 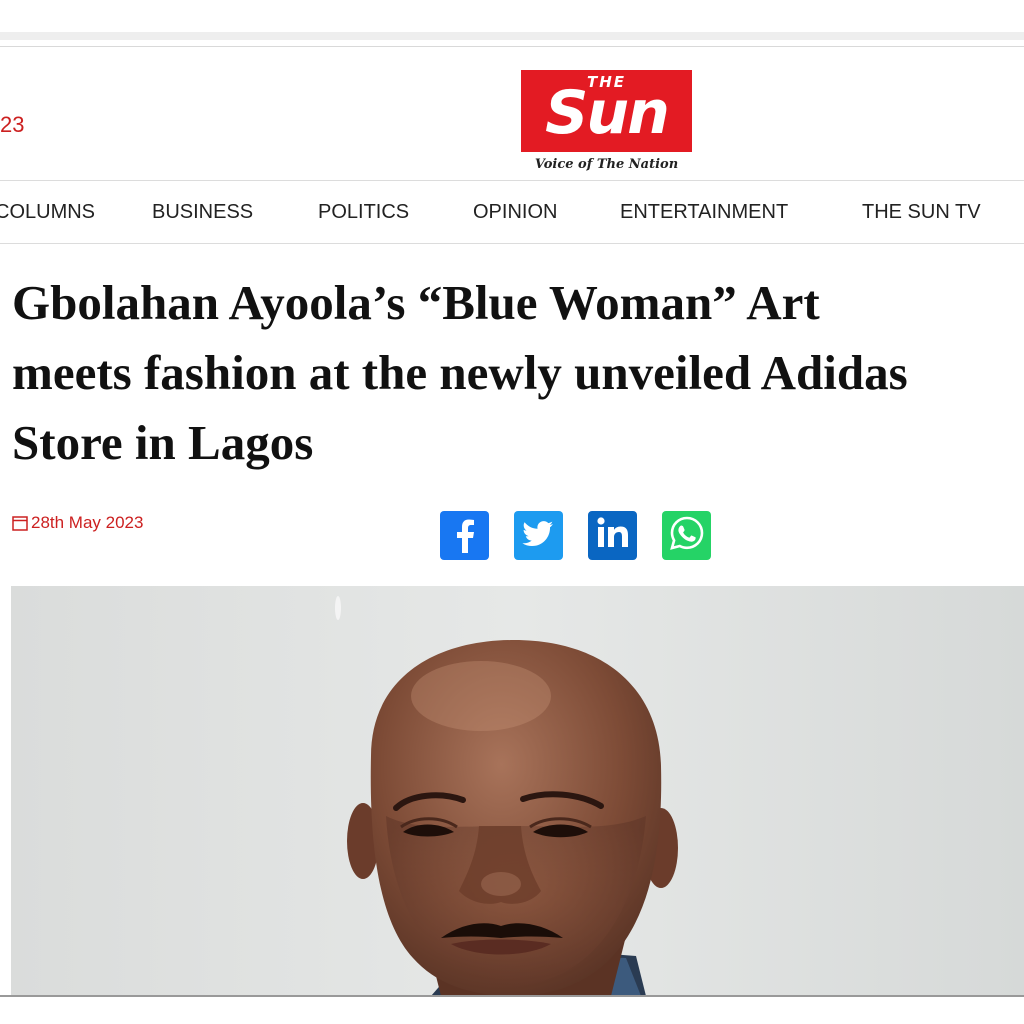 I want to click on logo-tagline: Voice of The Nation, so click(x=606, y=164).